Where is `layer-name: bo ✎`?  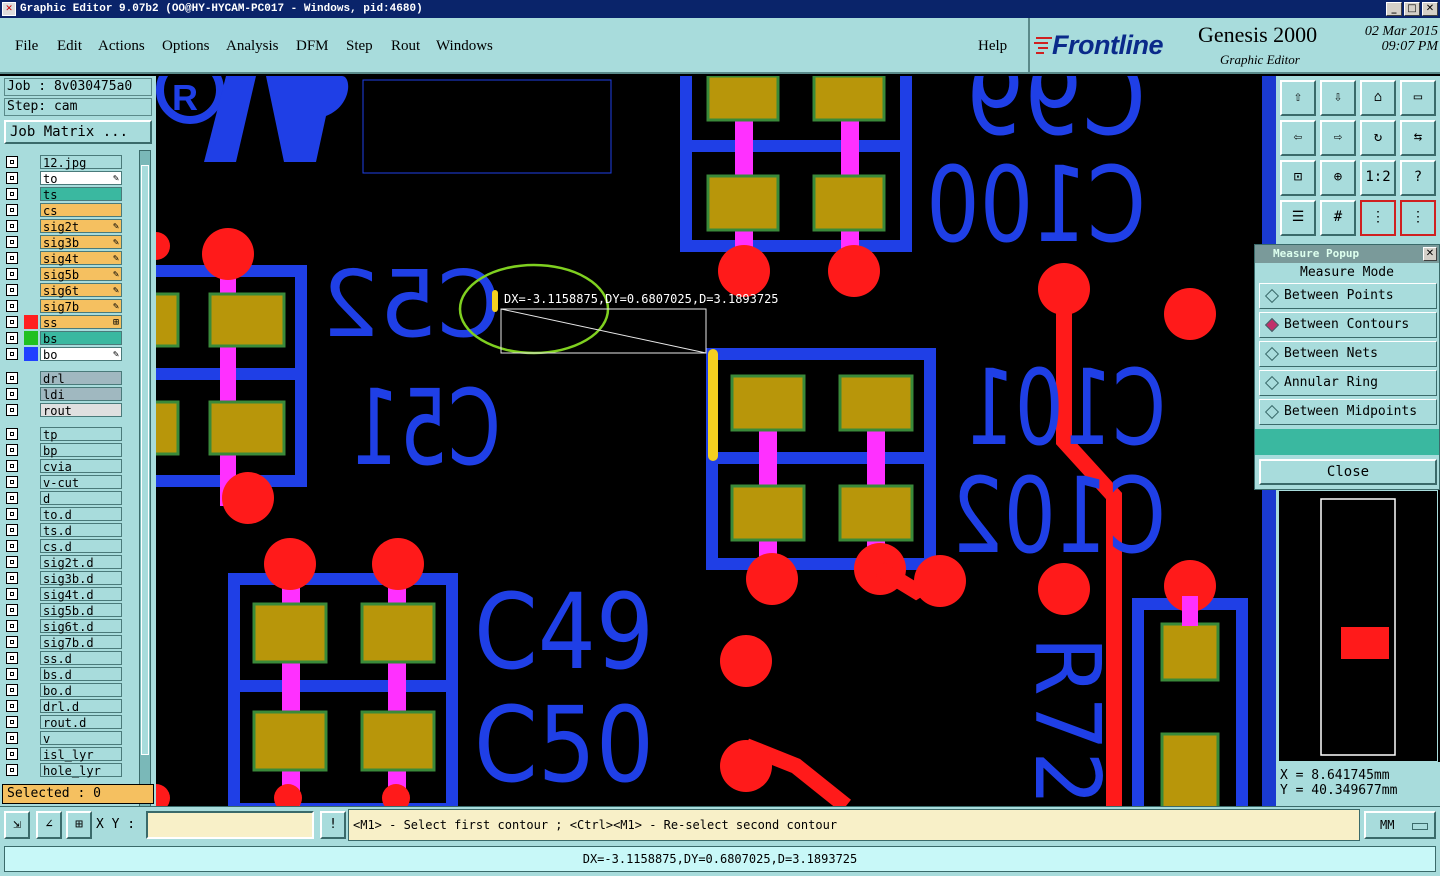 layer-name: bo ✎ is located at coordinates (81, 354).